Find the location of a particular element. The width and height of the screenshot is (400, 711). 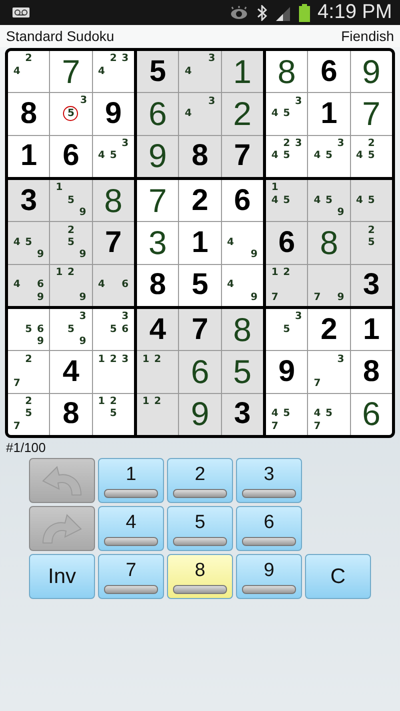

sudoku-cell: 7 9 is located at coordinates (329, 285).